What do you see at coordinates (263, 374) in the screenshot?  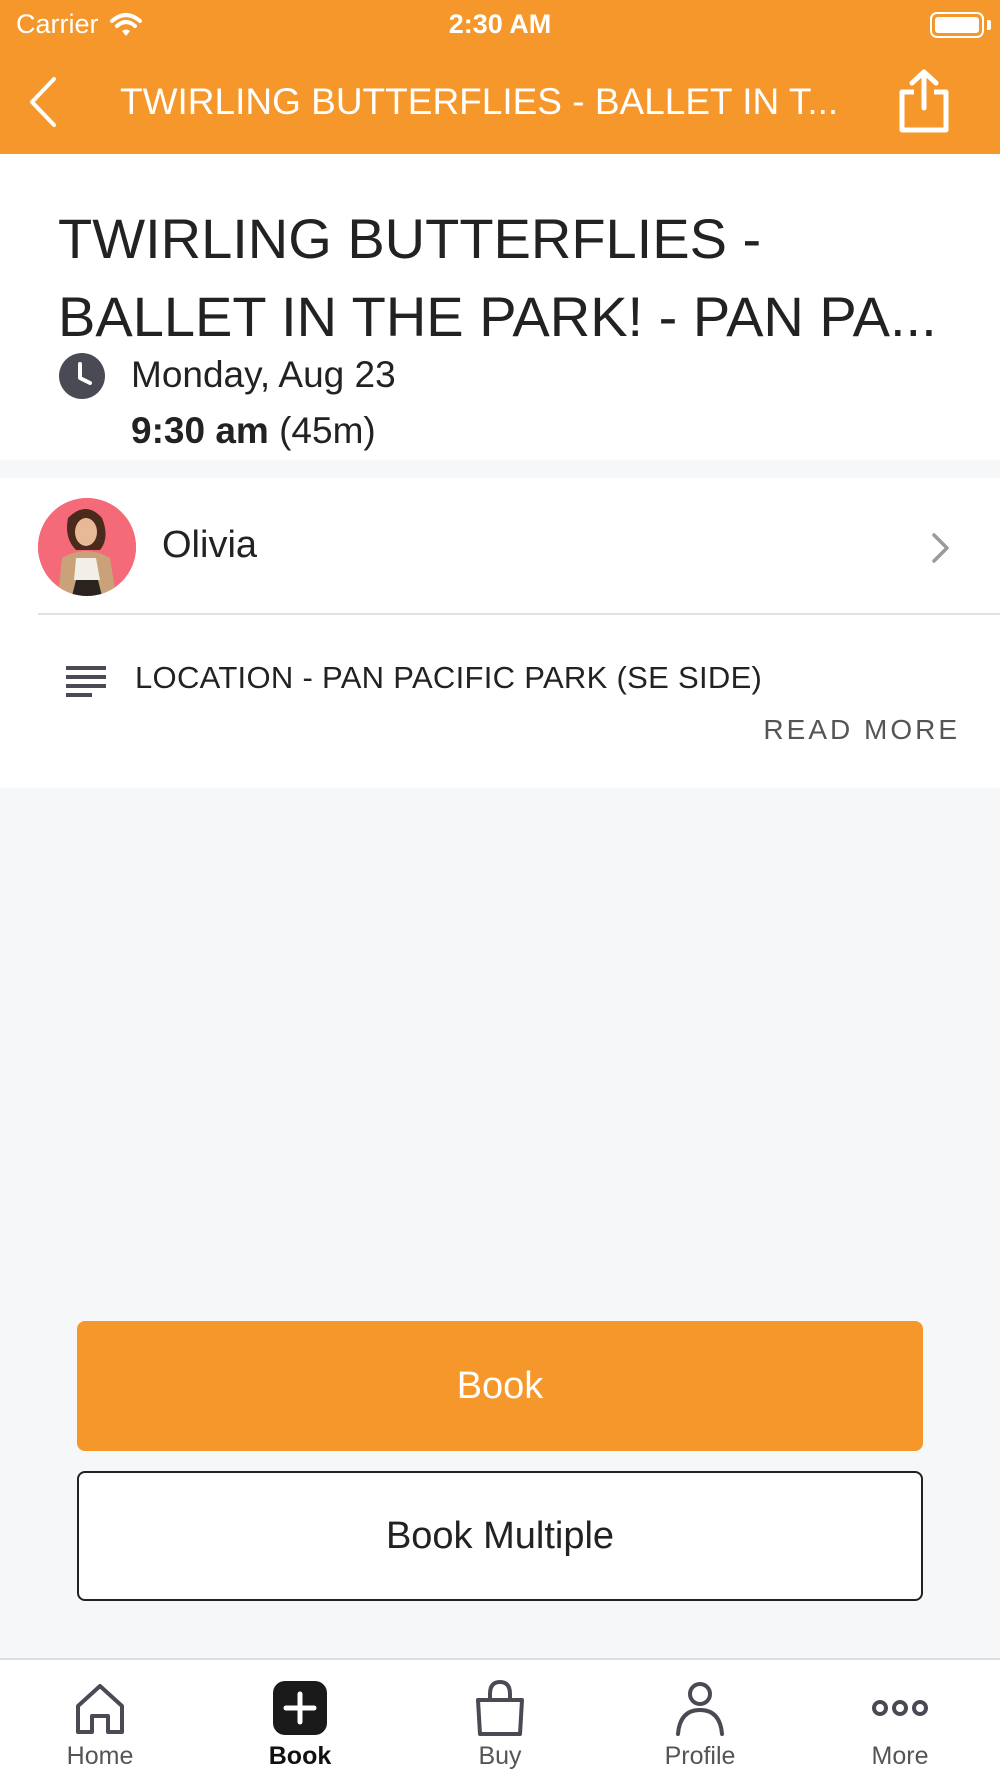 I see `event-date: Monday, Aug 23` at bounding box center [263, 374].